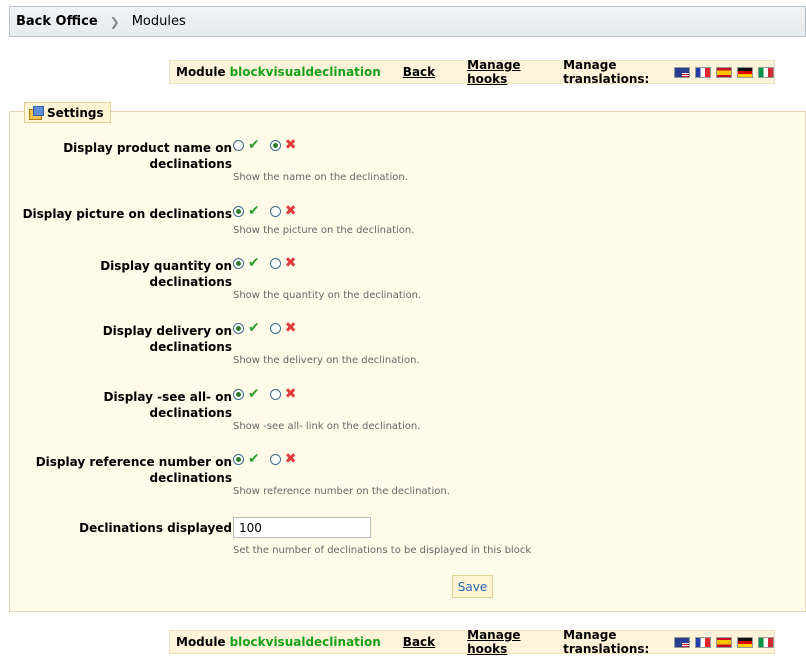 Image resolution: width=806 pixels, height=656 pixels. Describe the element at coordinates (326, 360) in the screenshot. I see `field-hint: Show the delivery on the declination.` at that location.